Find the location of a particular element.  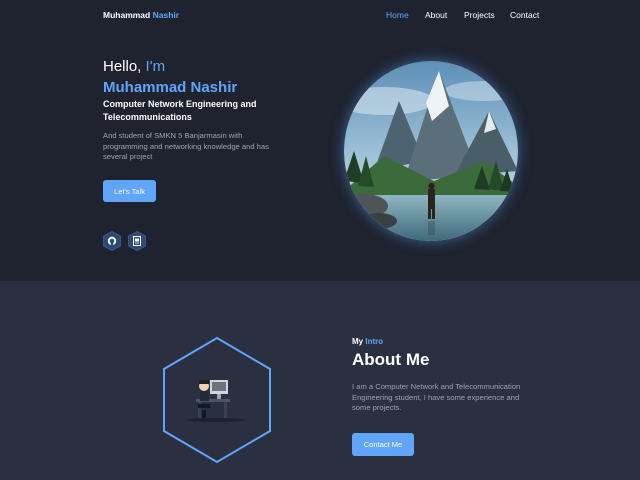

nav-link-home: Home is located at coordinates (397, 15).